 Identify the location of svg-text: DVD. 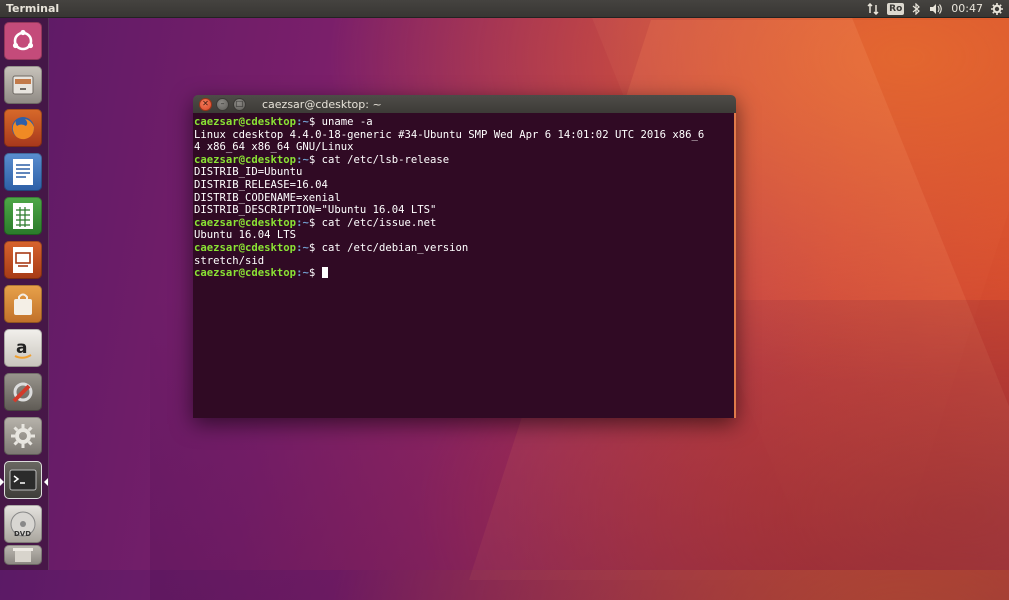
(22, 534).